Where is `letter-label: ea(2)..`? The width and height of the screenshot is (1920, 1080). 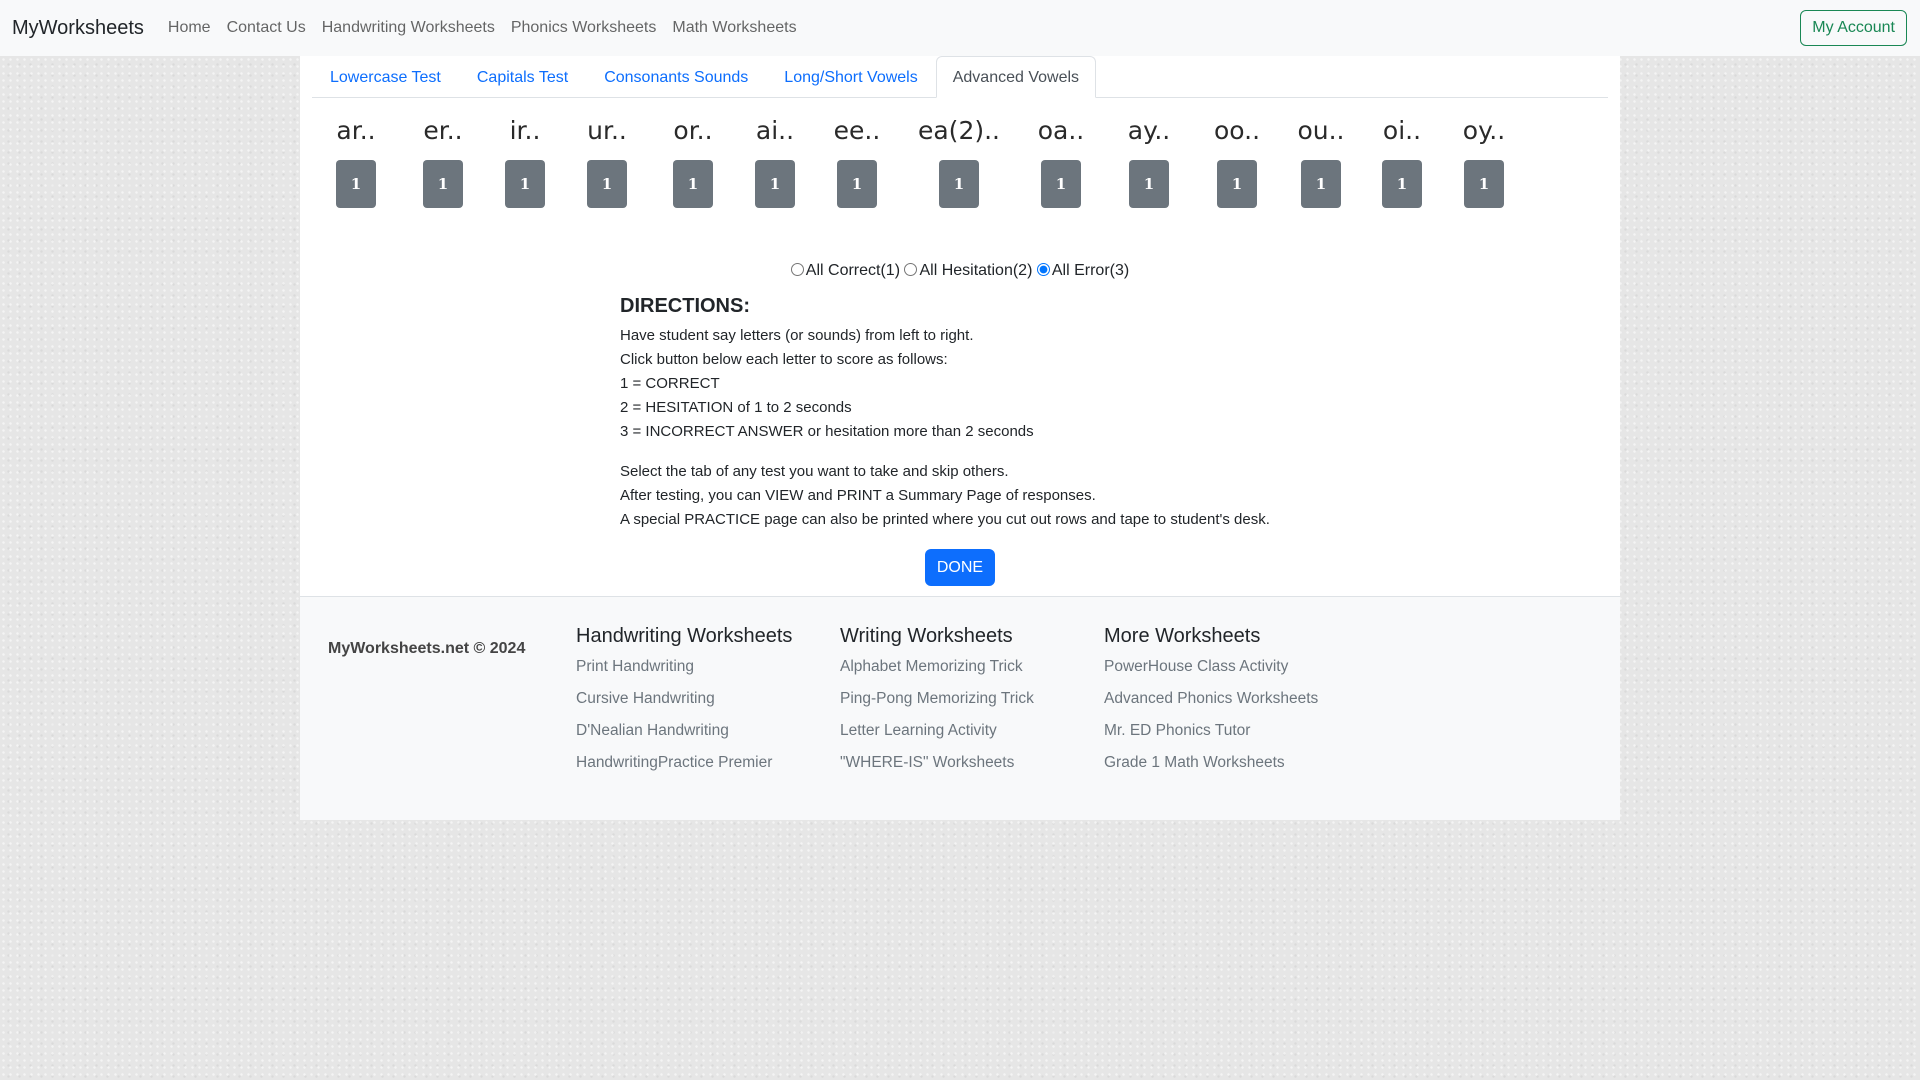 letter-label: ea(2).. is located at coordinates (958, 130).